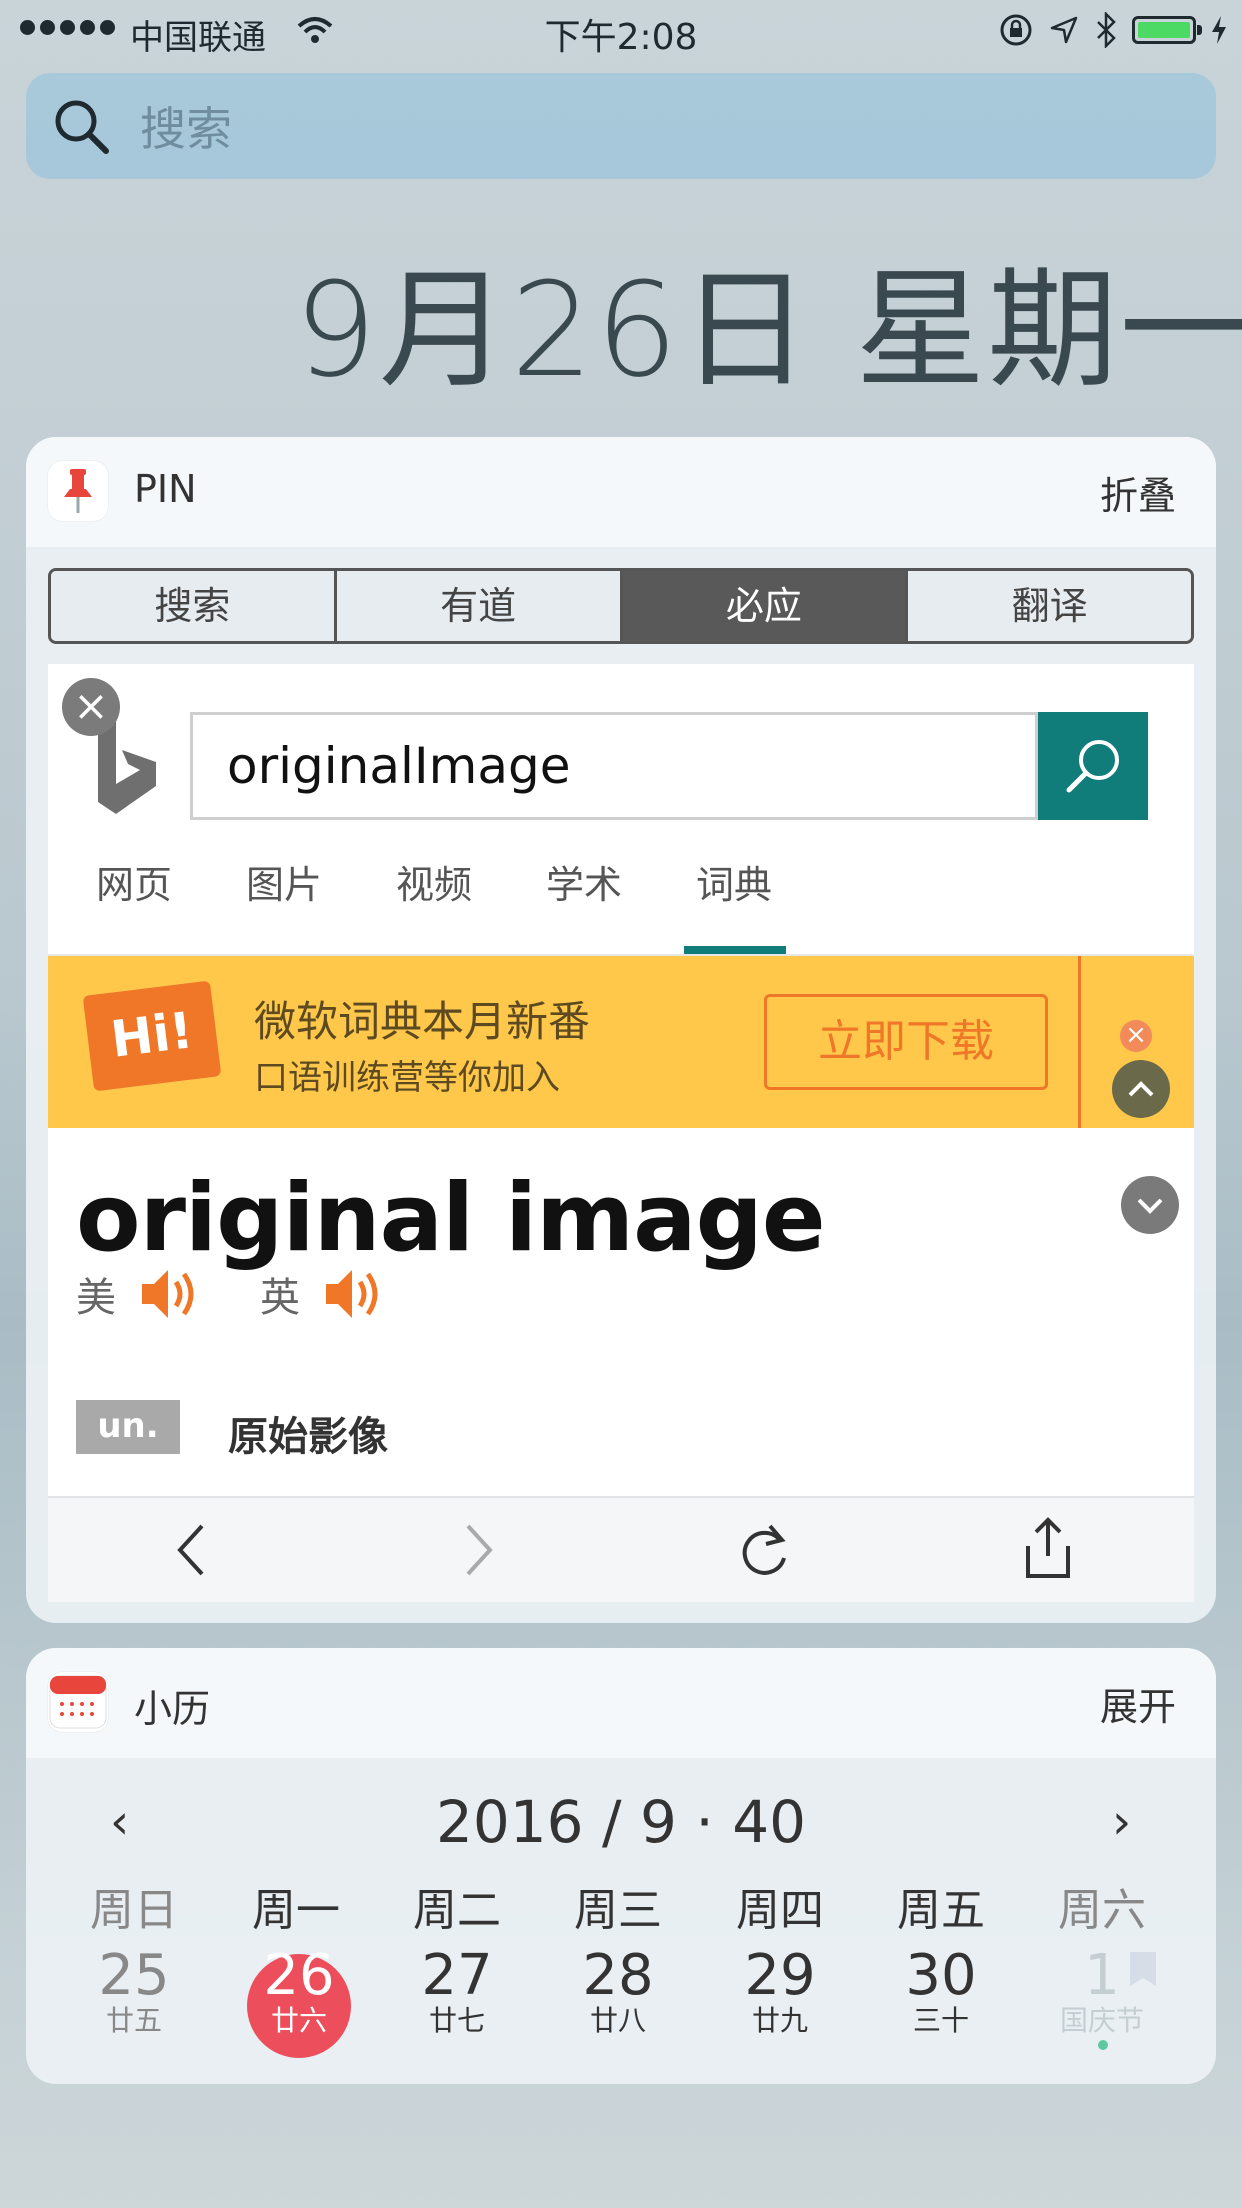  I want to click on next-month-button: ›, so click(1121, 1822).